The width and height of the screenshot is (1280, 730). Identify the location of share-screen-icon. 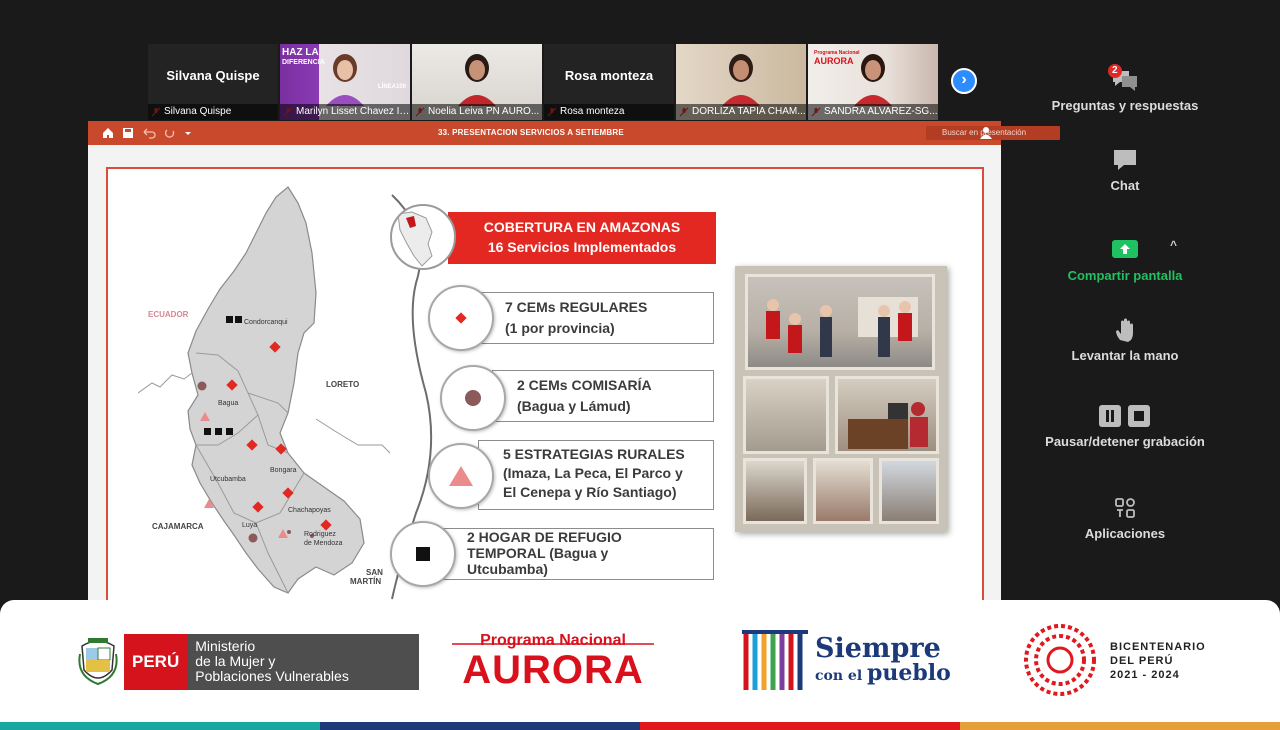
(1125, 249).